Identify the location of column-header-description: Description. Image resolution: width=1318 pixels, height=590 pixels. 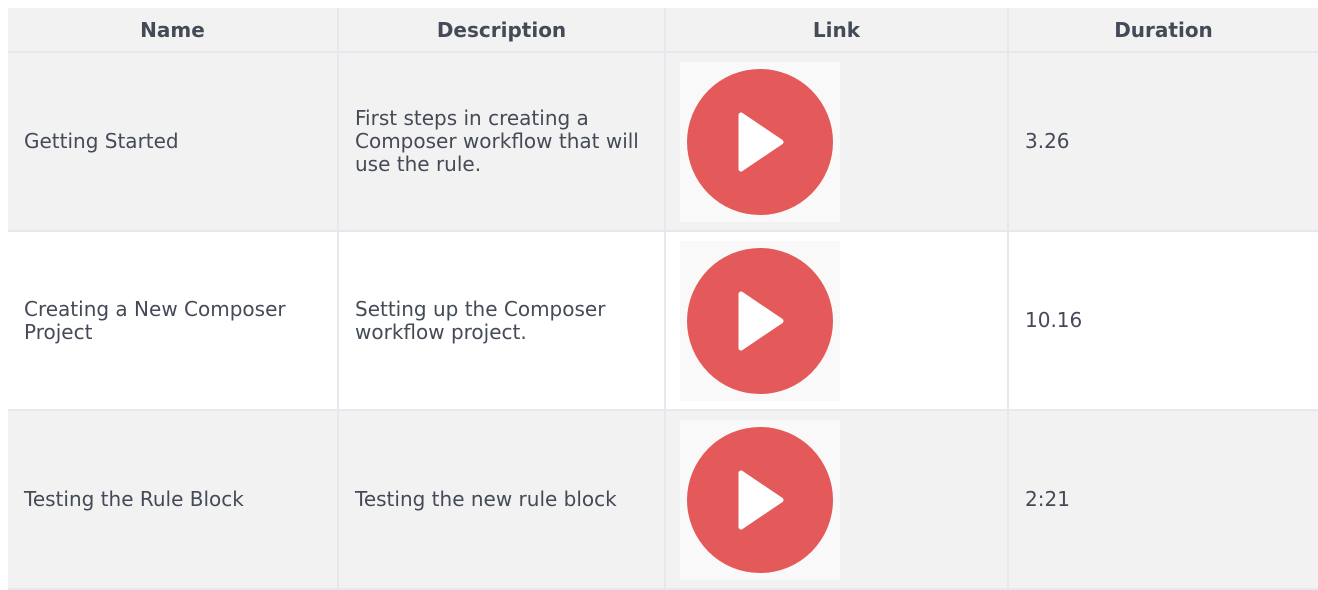
(501, 30).